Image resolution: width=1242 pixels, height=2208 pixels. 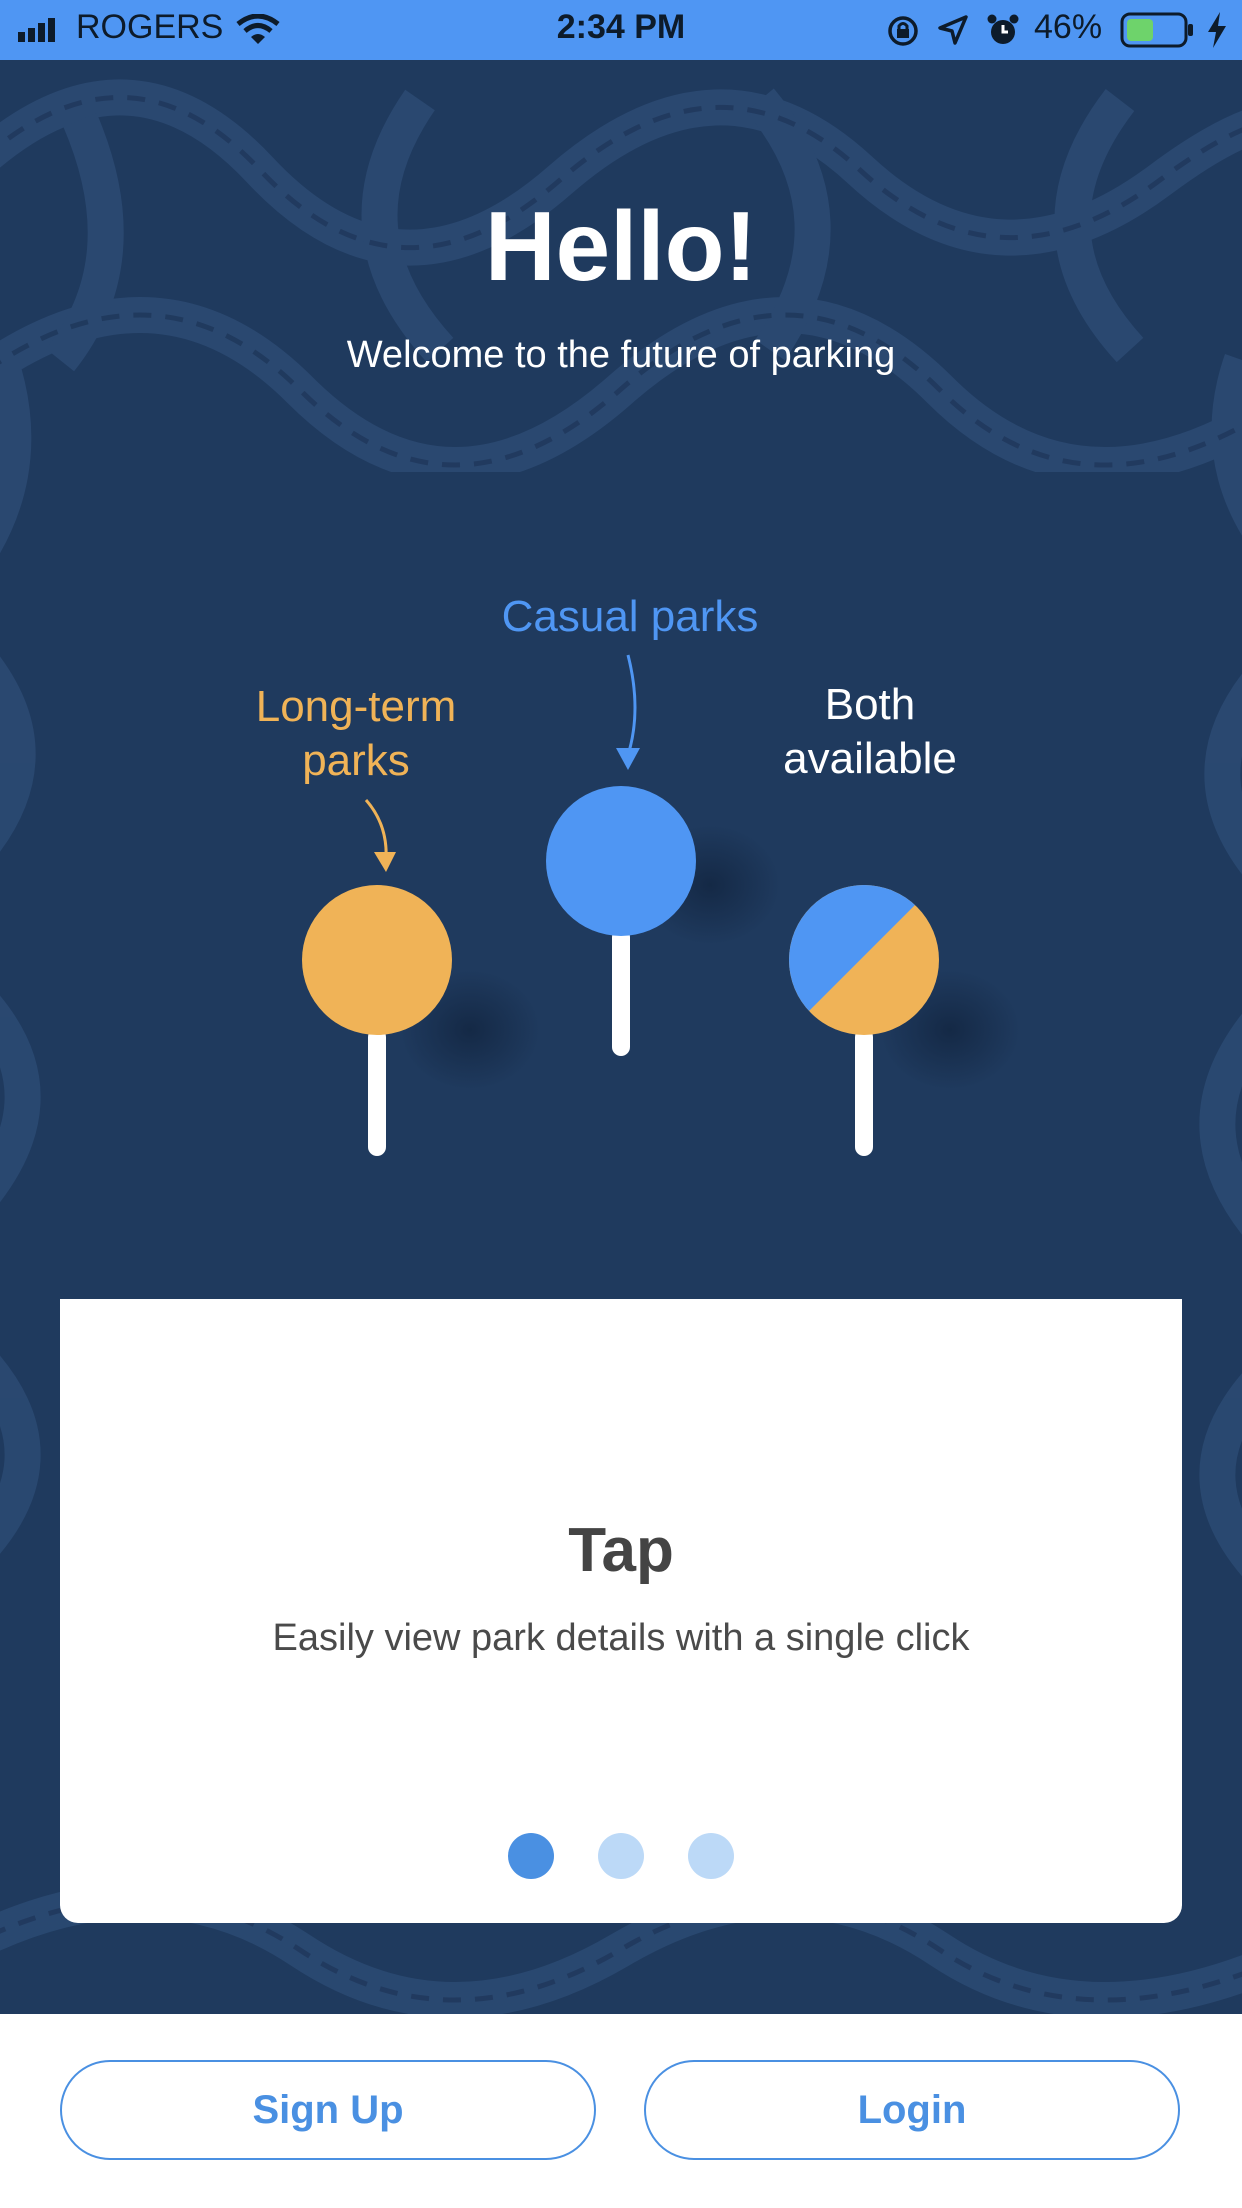 What do you see at coordinates (631, 705) in the screenshot?
I see `casual-arrow-icon` at bounding box center [631, 705].